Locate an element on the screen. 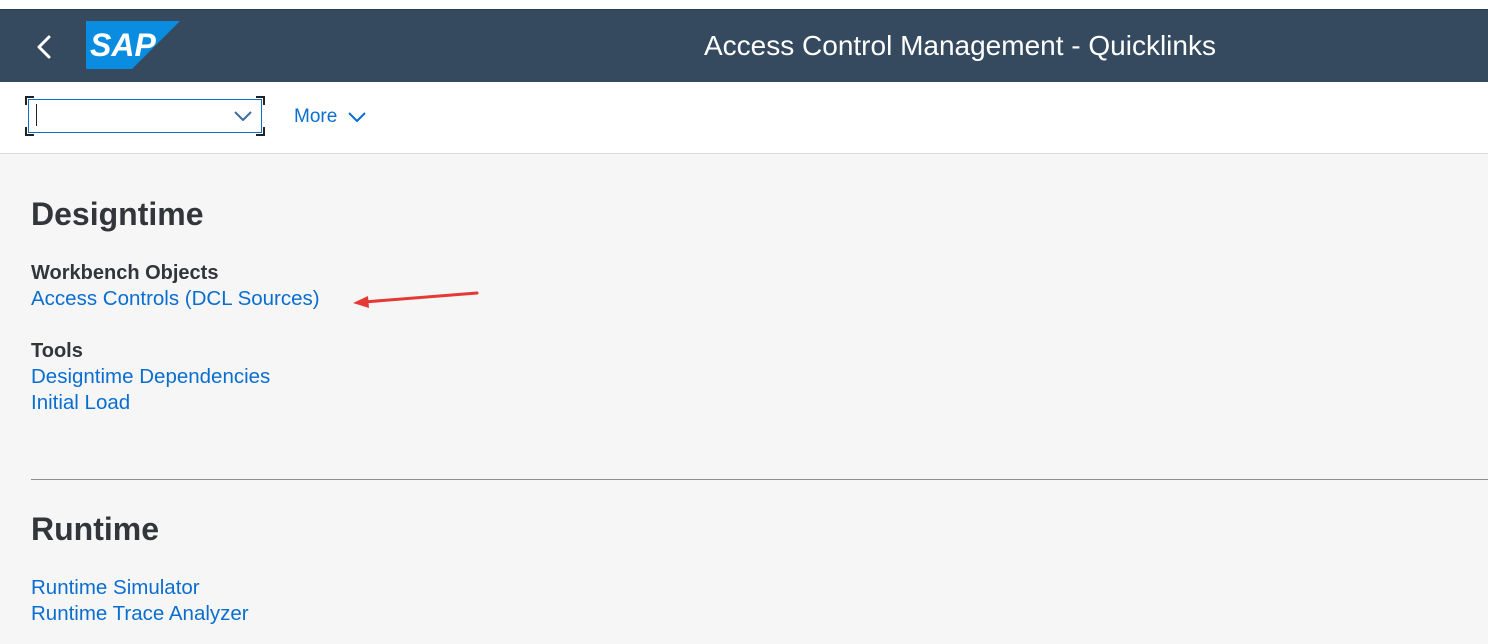 The image size is (1488, 644). link-runtime-trace-analyzer: Runtime Trace Analyzer is located at coordinates (140, 614).